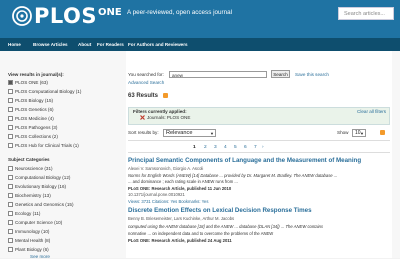 Image resolution: width=400 pixels, height=259 pixels. What do you see at coordinates (146, 74) in the screenshot?
I see `searched-for-label: You searched for:` at bounding box center [146, 74].